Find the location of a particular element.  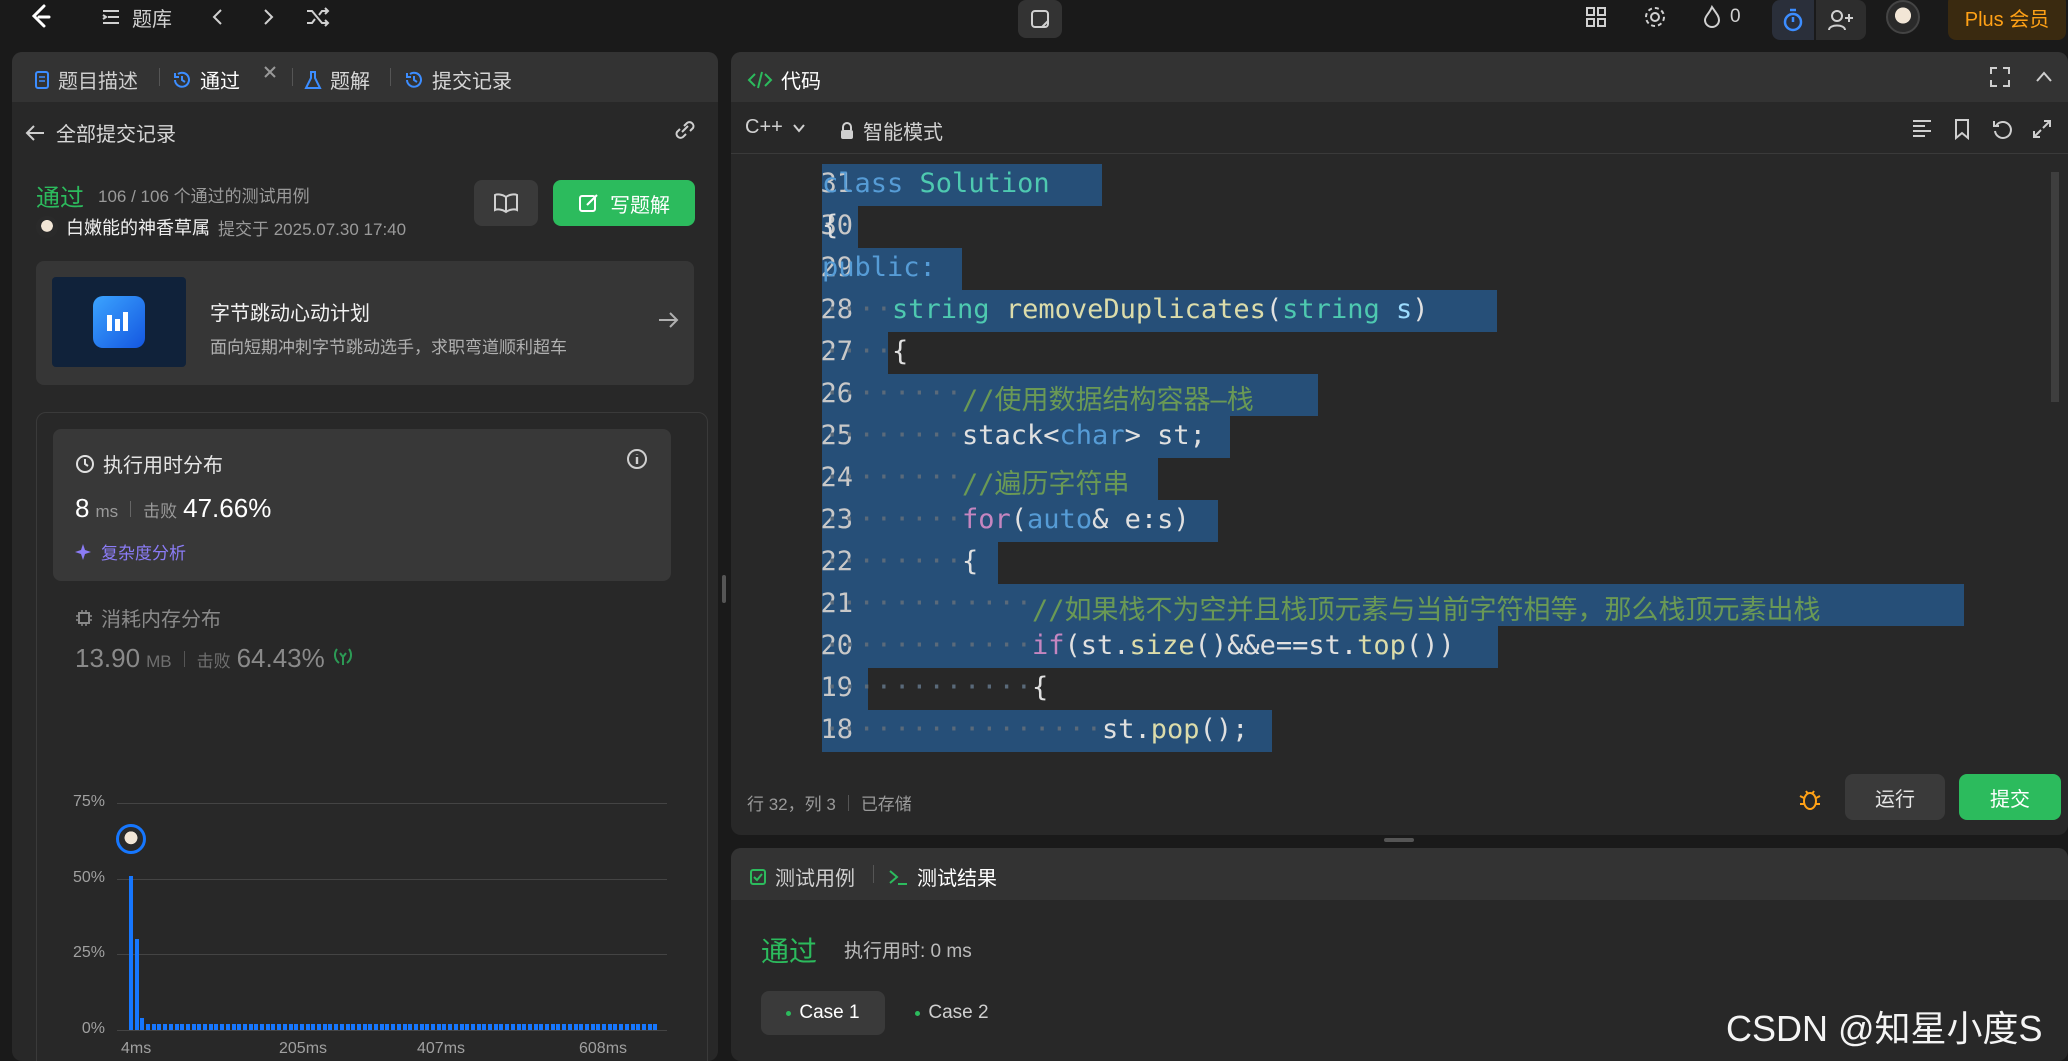

code-line: 19{···· ···· ···· is located at coordinates (1391, 689).